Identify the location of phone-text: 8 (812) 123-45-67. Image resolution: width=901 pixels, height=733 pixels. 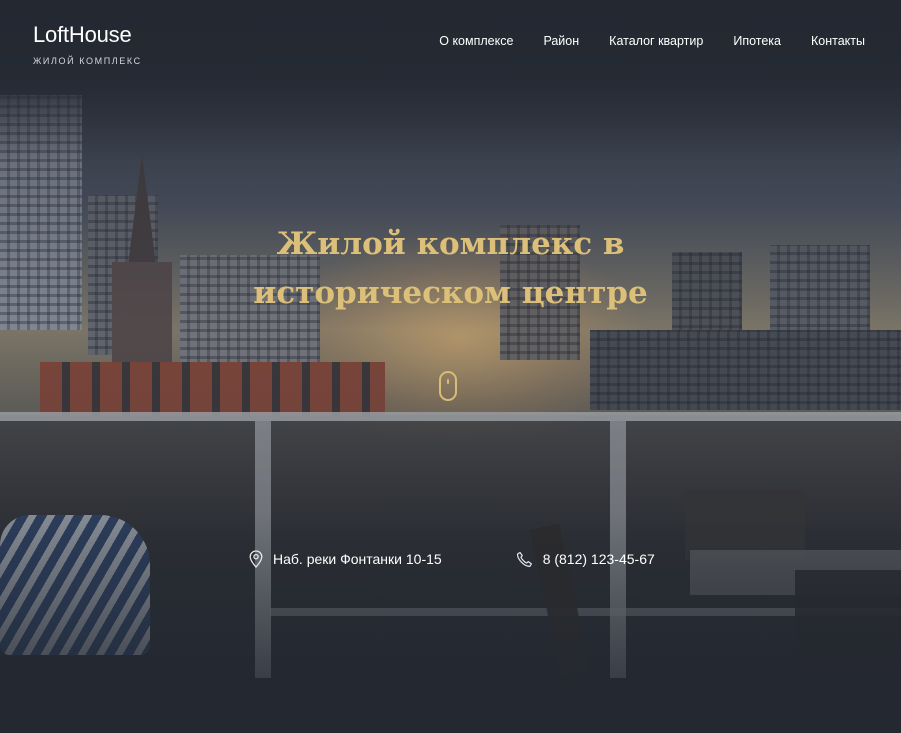
(599, 559).